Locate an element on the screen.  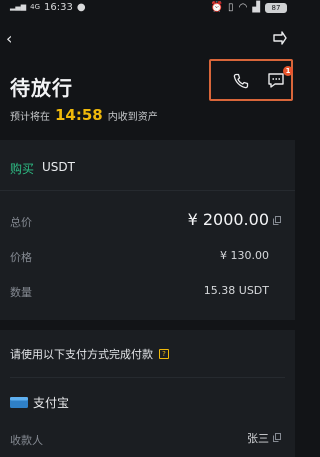
subtitle-prefix: 预计将在 is located at coordinates (30, 117).